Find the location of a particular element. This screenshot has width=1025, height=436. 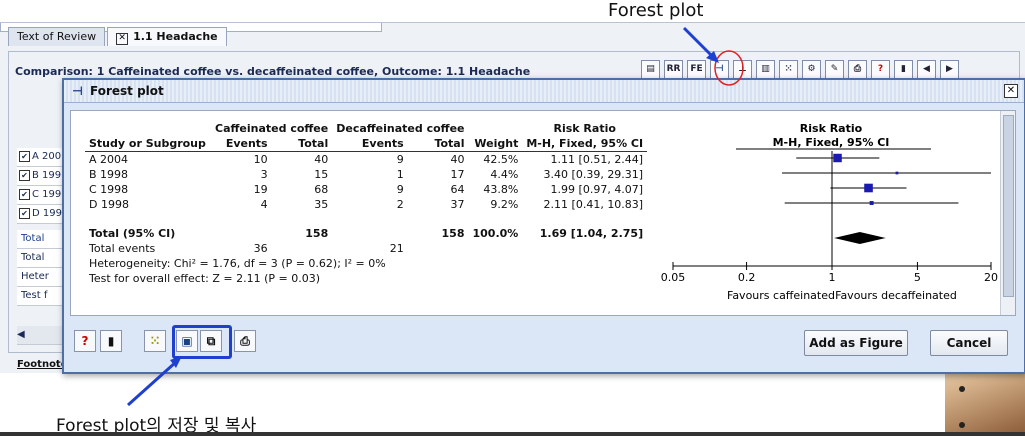

tab-text-of-review: Text of Review is located at coordinates (57, 36).